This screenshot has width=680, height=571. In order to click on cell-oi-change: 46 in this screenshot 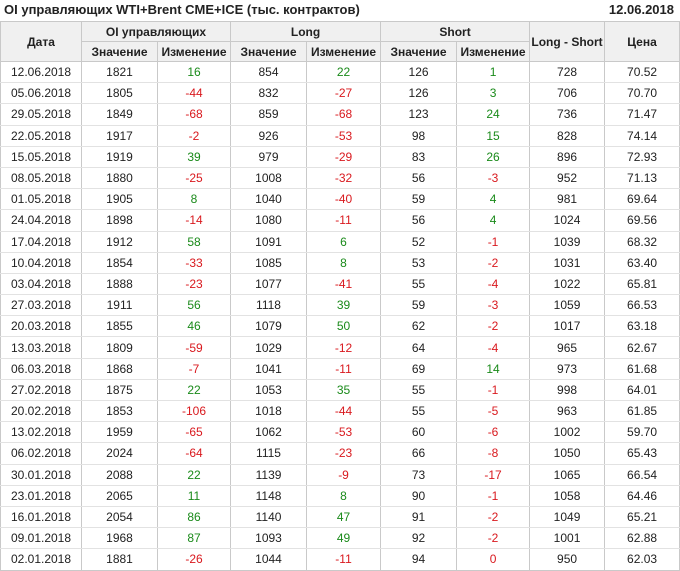, I will do `click(194, 326)`.